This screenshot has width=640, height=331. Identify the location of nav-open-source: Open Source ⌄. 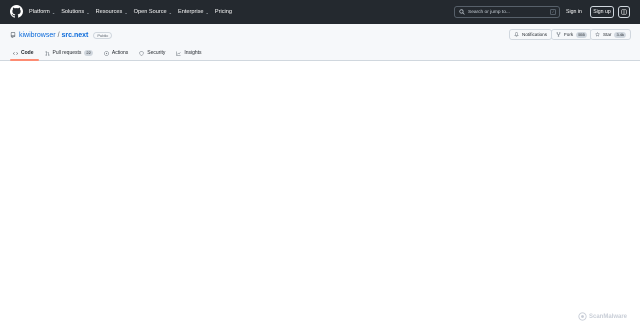
(153, 12).